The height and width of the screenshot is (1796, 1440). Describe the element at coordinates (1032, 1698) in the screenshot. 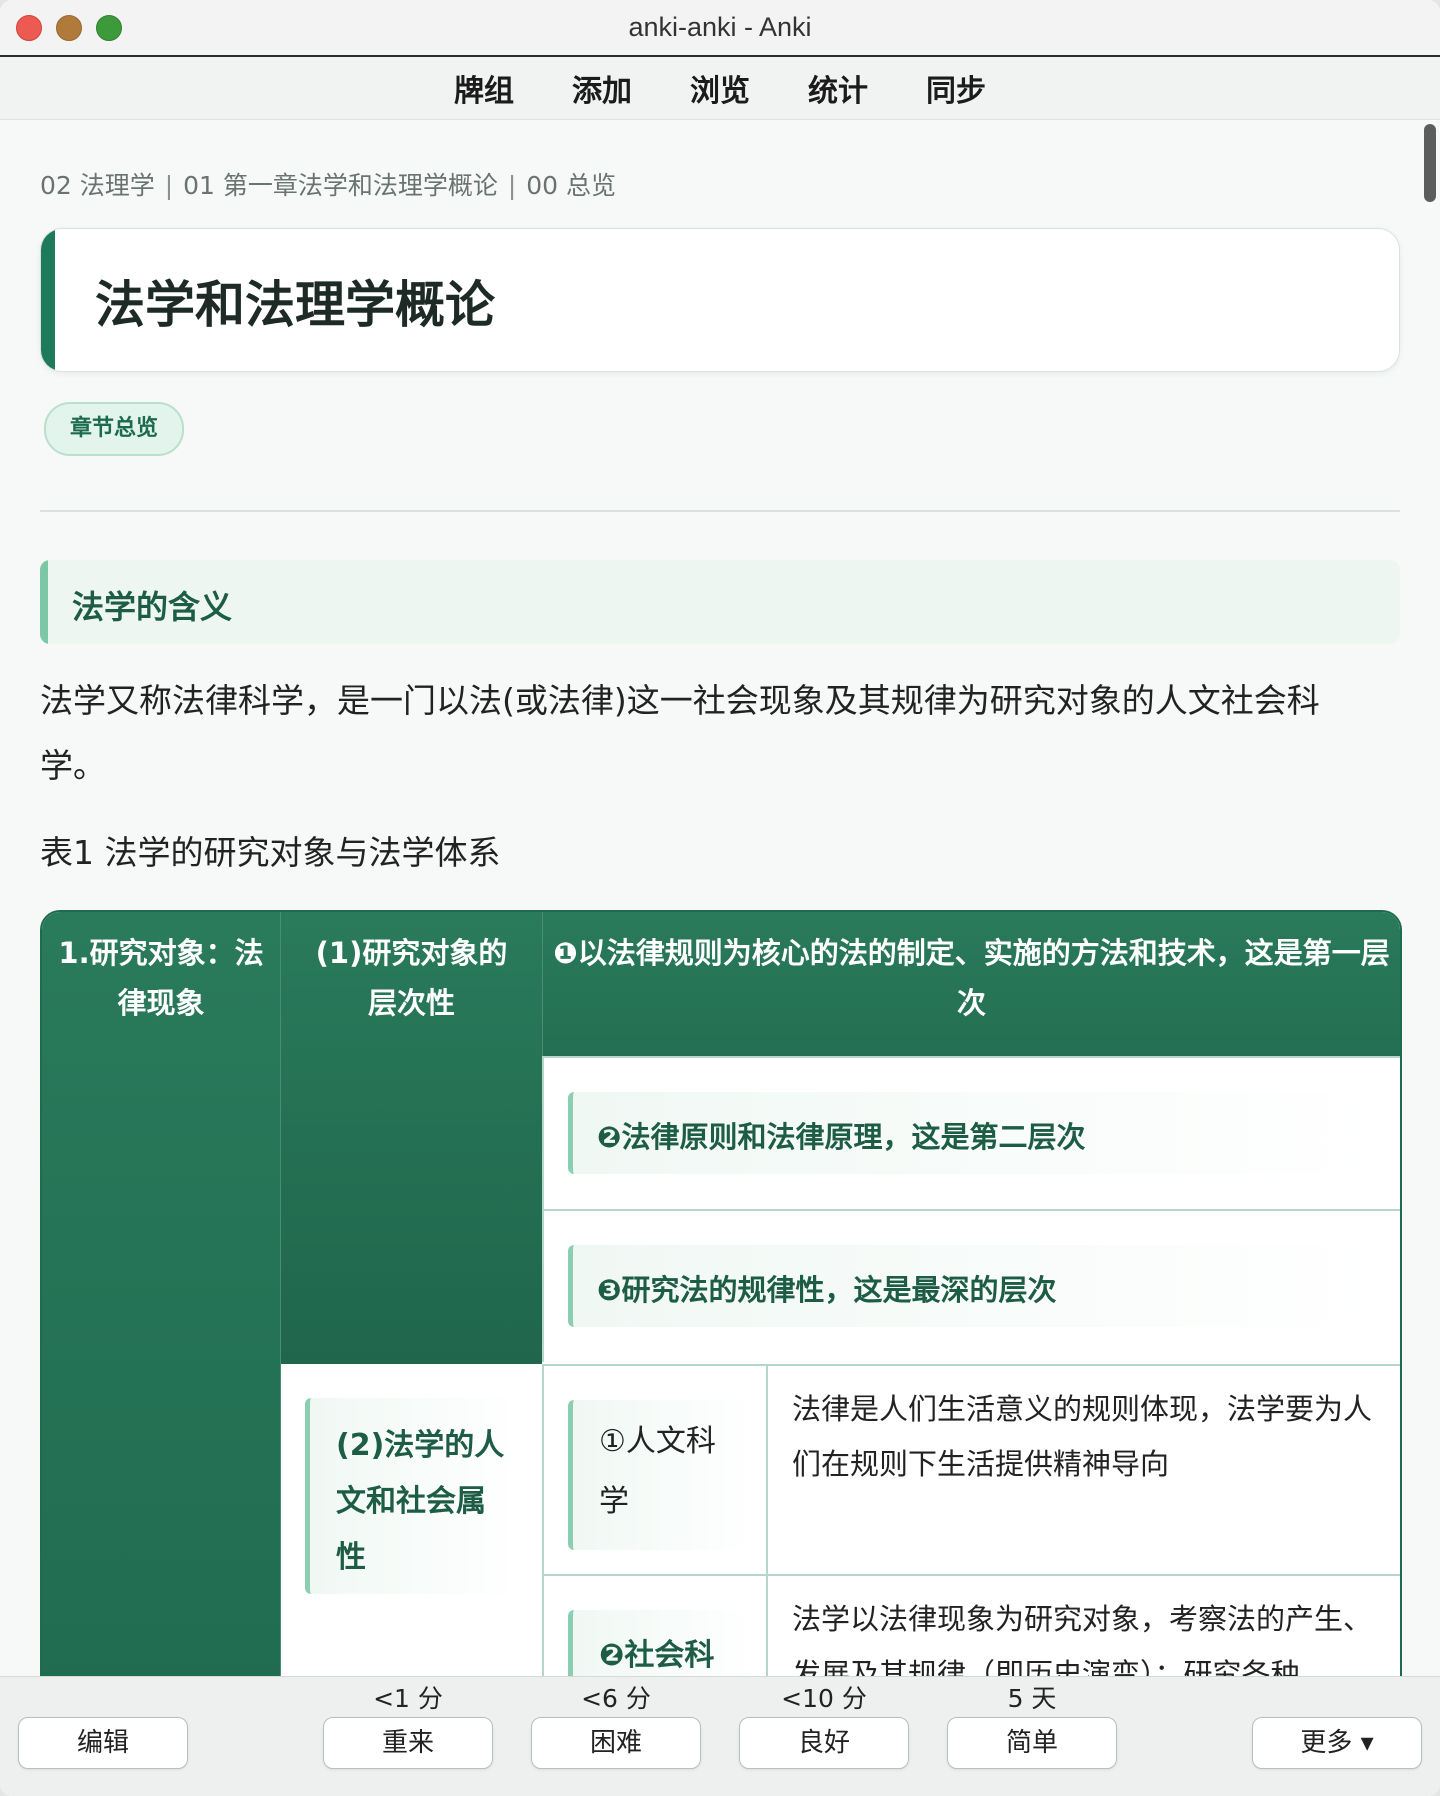

I see `easy-interval: 5 天` at that location.